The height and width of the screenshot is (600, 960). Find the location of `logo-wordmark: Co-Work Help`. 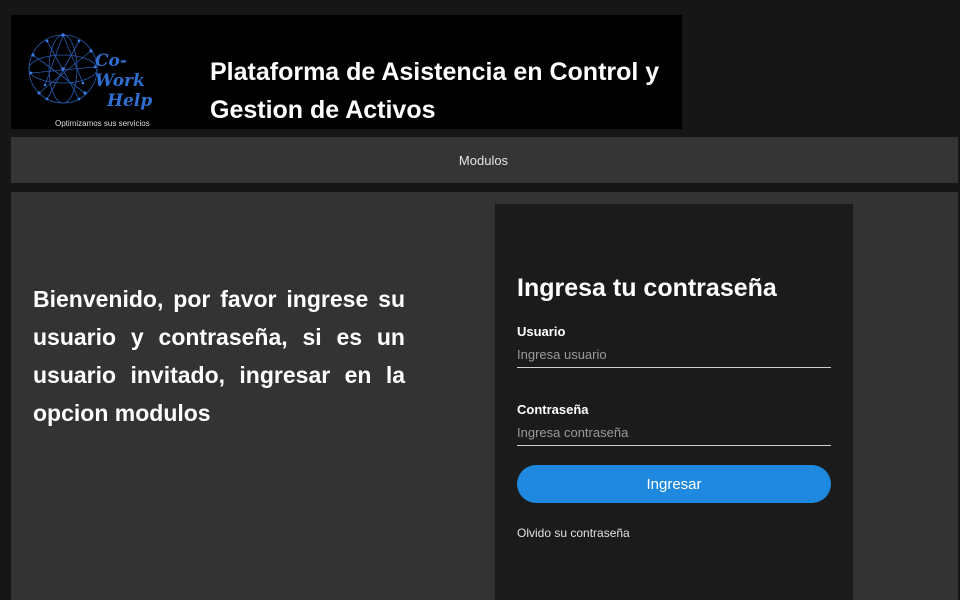

logo-wordmark: Co-Work Help is located at coordinates (125, 81).